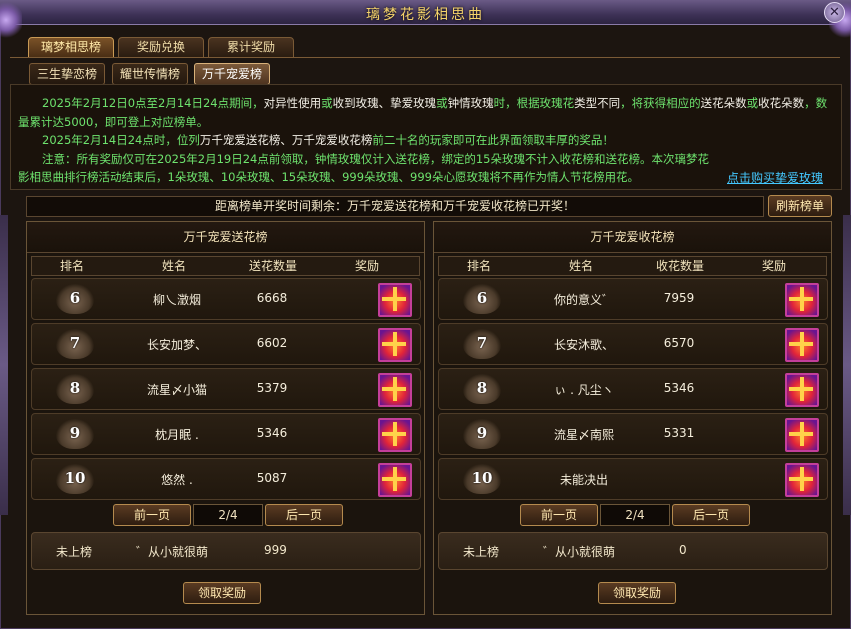 The image size is (851, 629). What do you see at coordinates (161, 47) in the screenshot?
I see `tab-reward-exchange: 奖励兑换` at bounding box center [161, 47].